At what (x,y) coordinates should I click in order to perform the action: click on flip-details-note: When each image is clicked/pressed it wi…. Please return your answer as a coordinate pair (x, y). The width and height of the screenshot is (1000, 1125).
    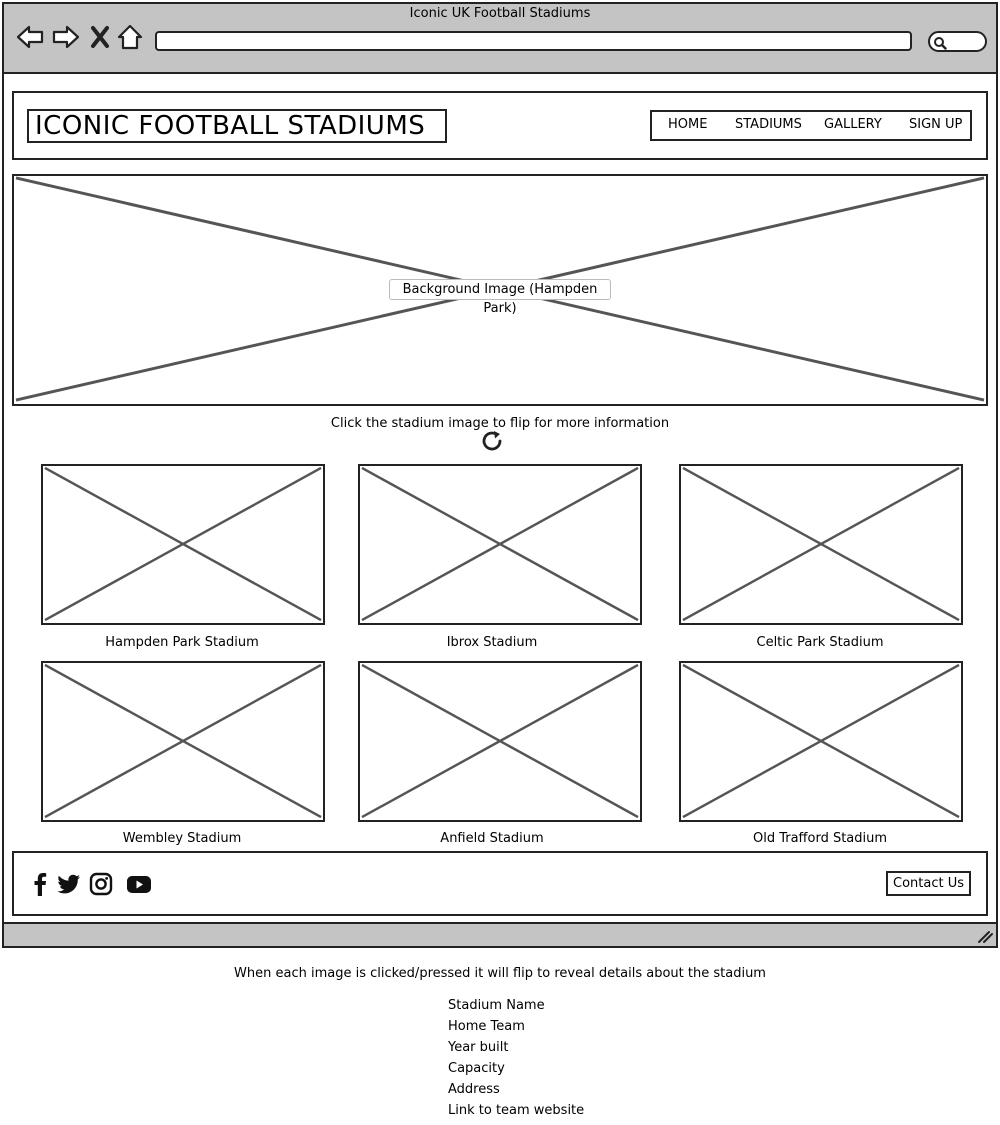
    Looking at the image, I should click on (500, 973).